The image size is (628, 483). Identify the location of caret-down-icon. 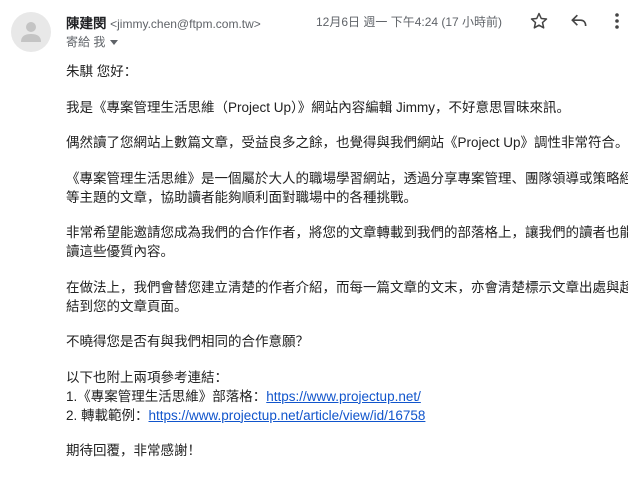
(114, 43).